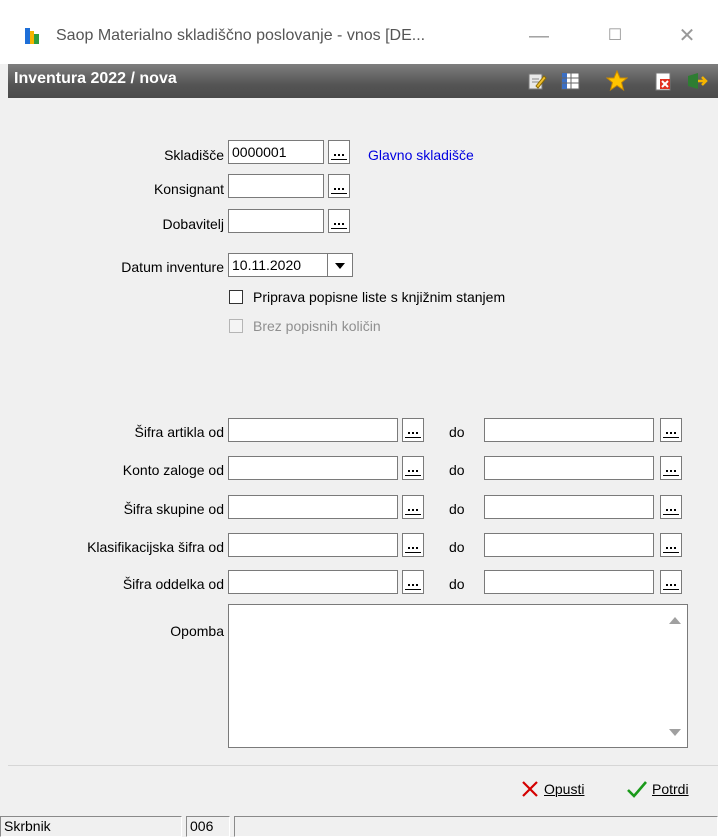  What do you see at coordinates (675, 732) in the screenshot?
I see `scroll-down-icon` at bounding box center [675, 732].